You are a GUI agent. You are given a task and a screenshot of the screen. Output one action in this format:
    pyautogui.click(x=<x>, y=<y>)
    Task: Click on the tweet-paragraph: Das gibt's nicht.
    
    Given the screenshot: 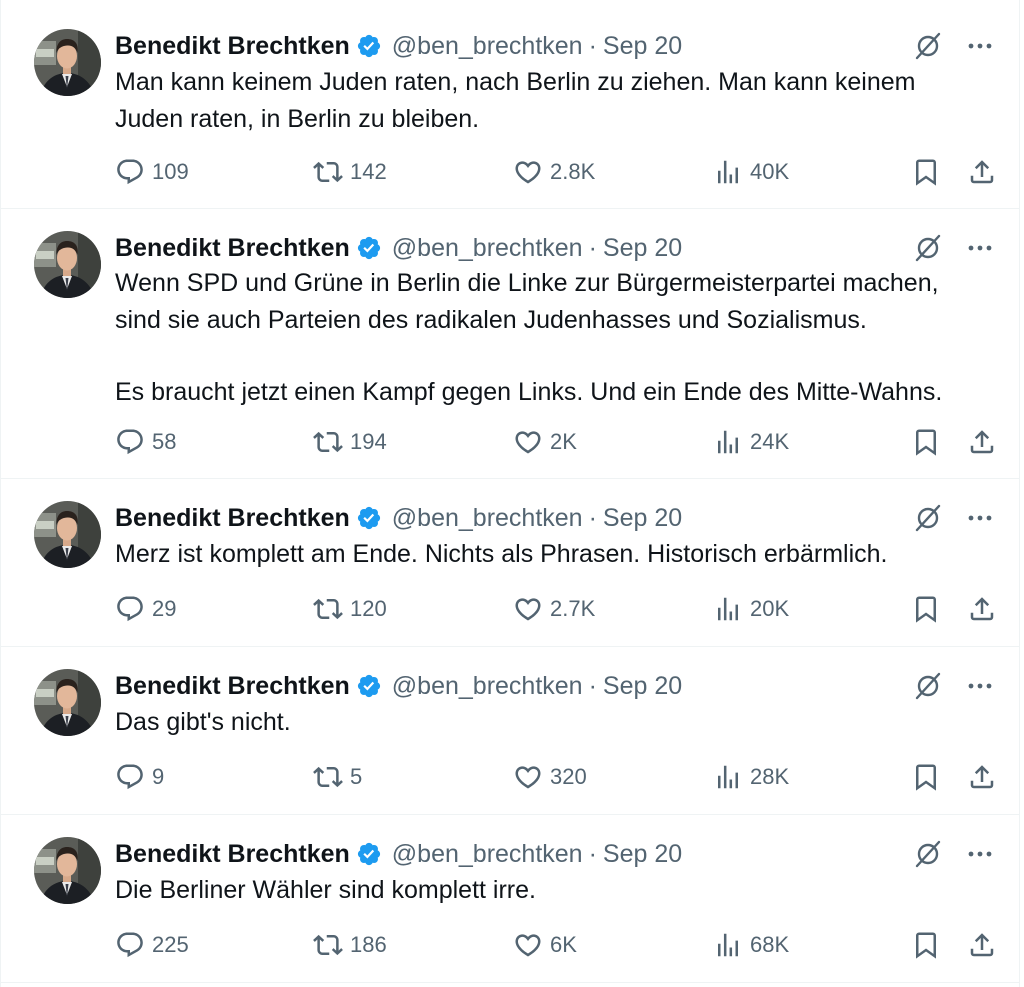 What is the action you would take?
    pyautogui.click(x=203, y=722)
    